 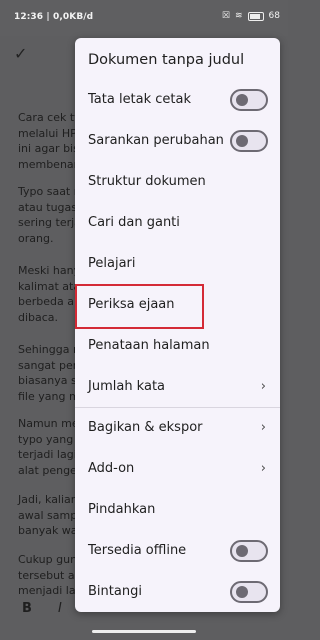 What do you see at coordinates (147, 181) in the screenshot?
I see `menu-item-label: Struktur dokumen` at bounding box center [147, 181].